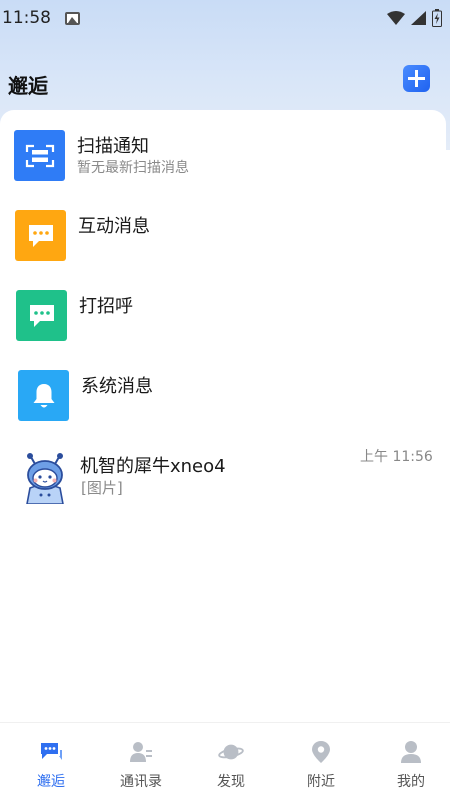 The height and width of the screenshot is (800, 450). I want to click on avatar, so click(45, 476).